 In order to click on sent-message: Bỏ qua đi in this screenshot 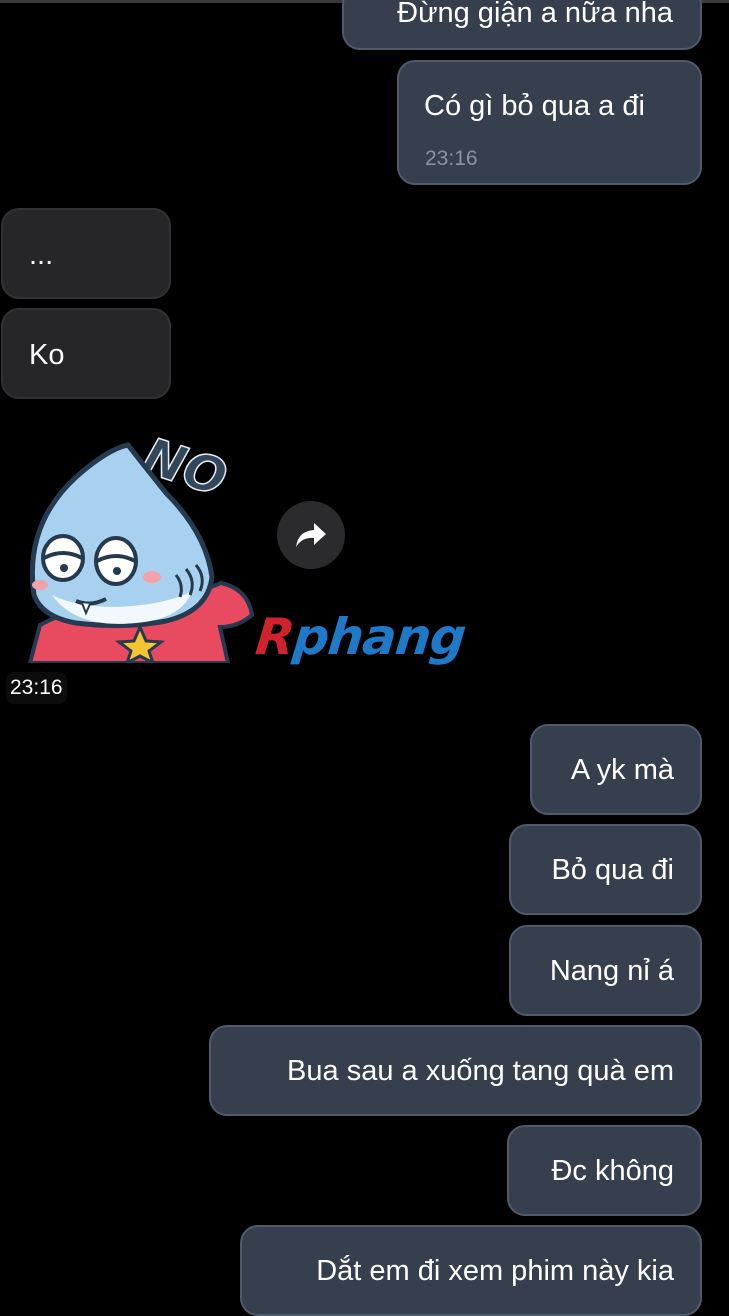, I will do `click(605, 869)`.